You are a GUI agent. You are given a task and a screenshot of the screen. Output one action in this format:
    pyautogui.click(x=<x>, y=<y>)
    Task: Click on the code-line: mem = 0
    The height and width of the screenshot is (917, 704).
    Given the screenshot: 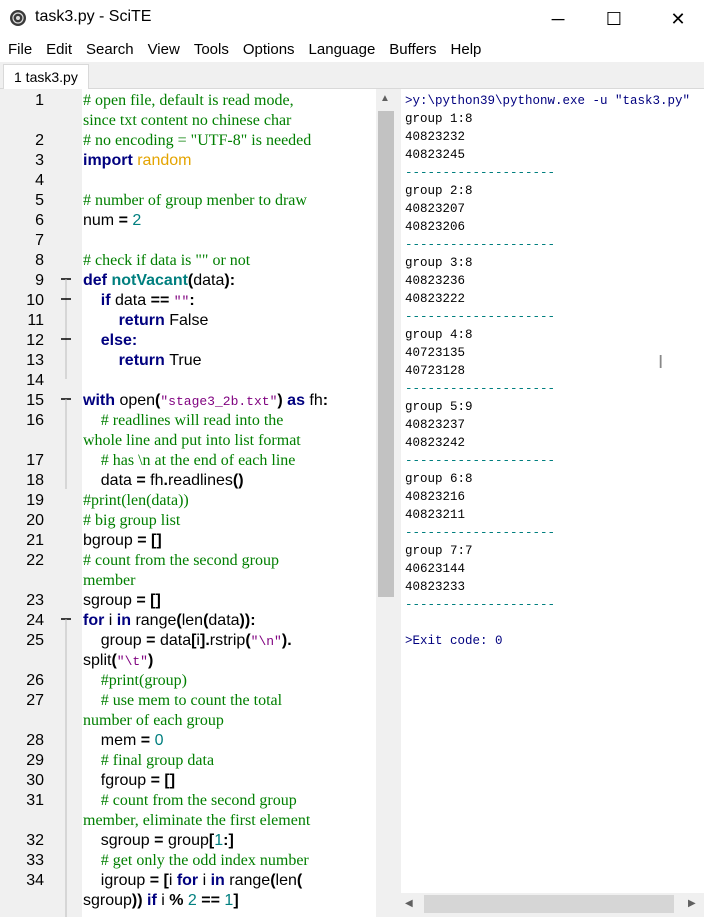 What is the action you would take?
    pyautogui.click(x=123, y=741)
    